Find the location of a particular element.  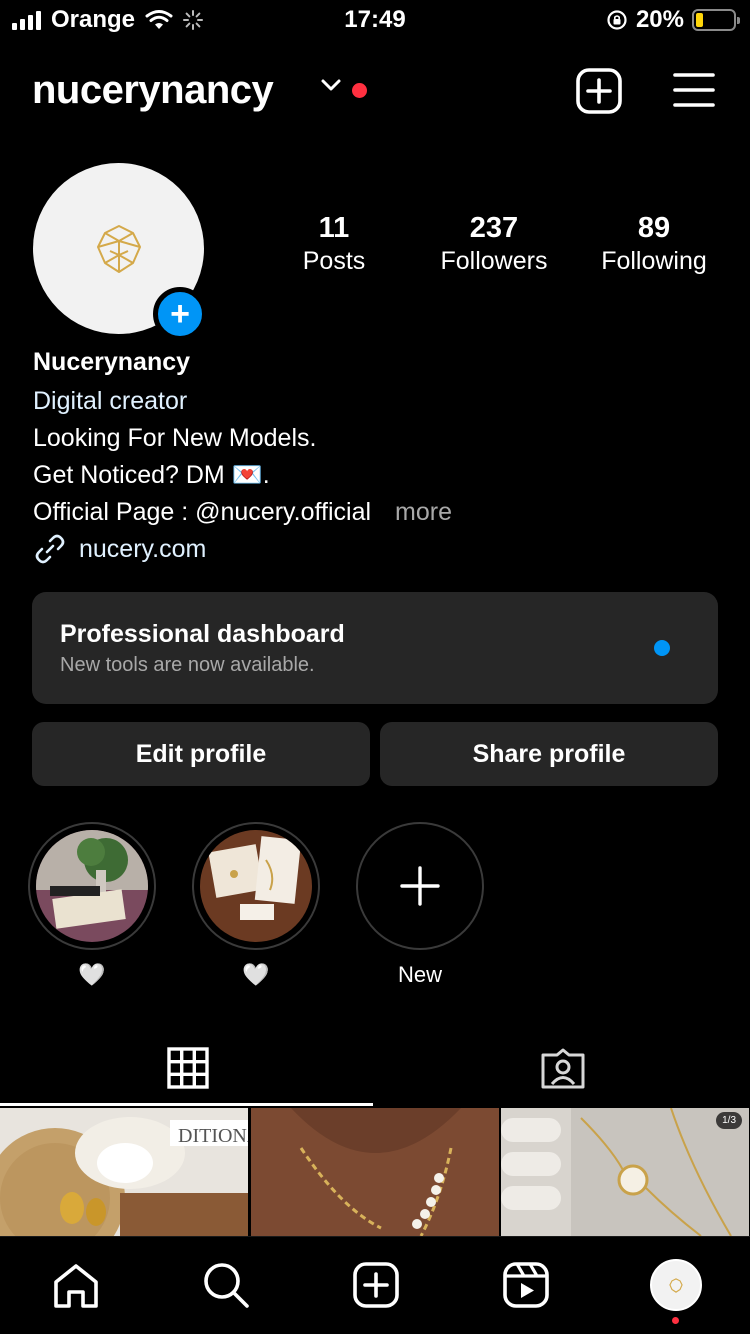

post-thumbnail: DITIONA is located at coordinates (124, 1172).